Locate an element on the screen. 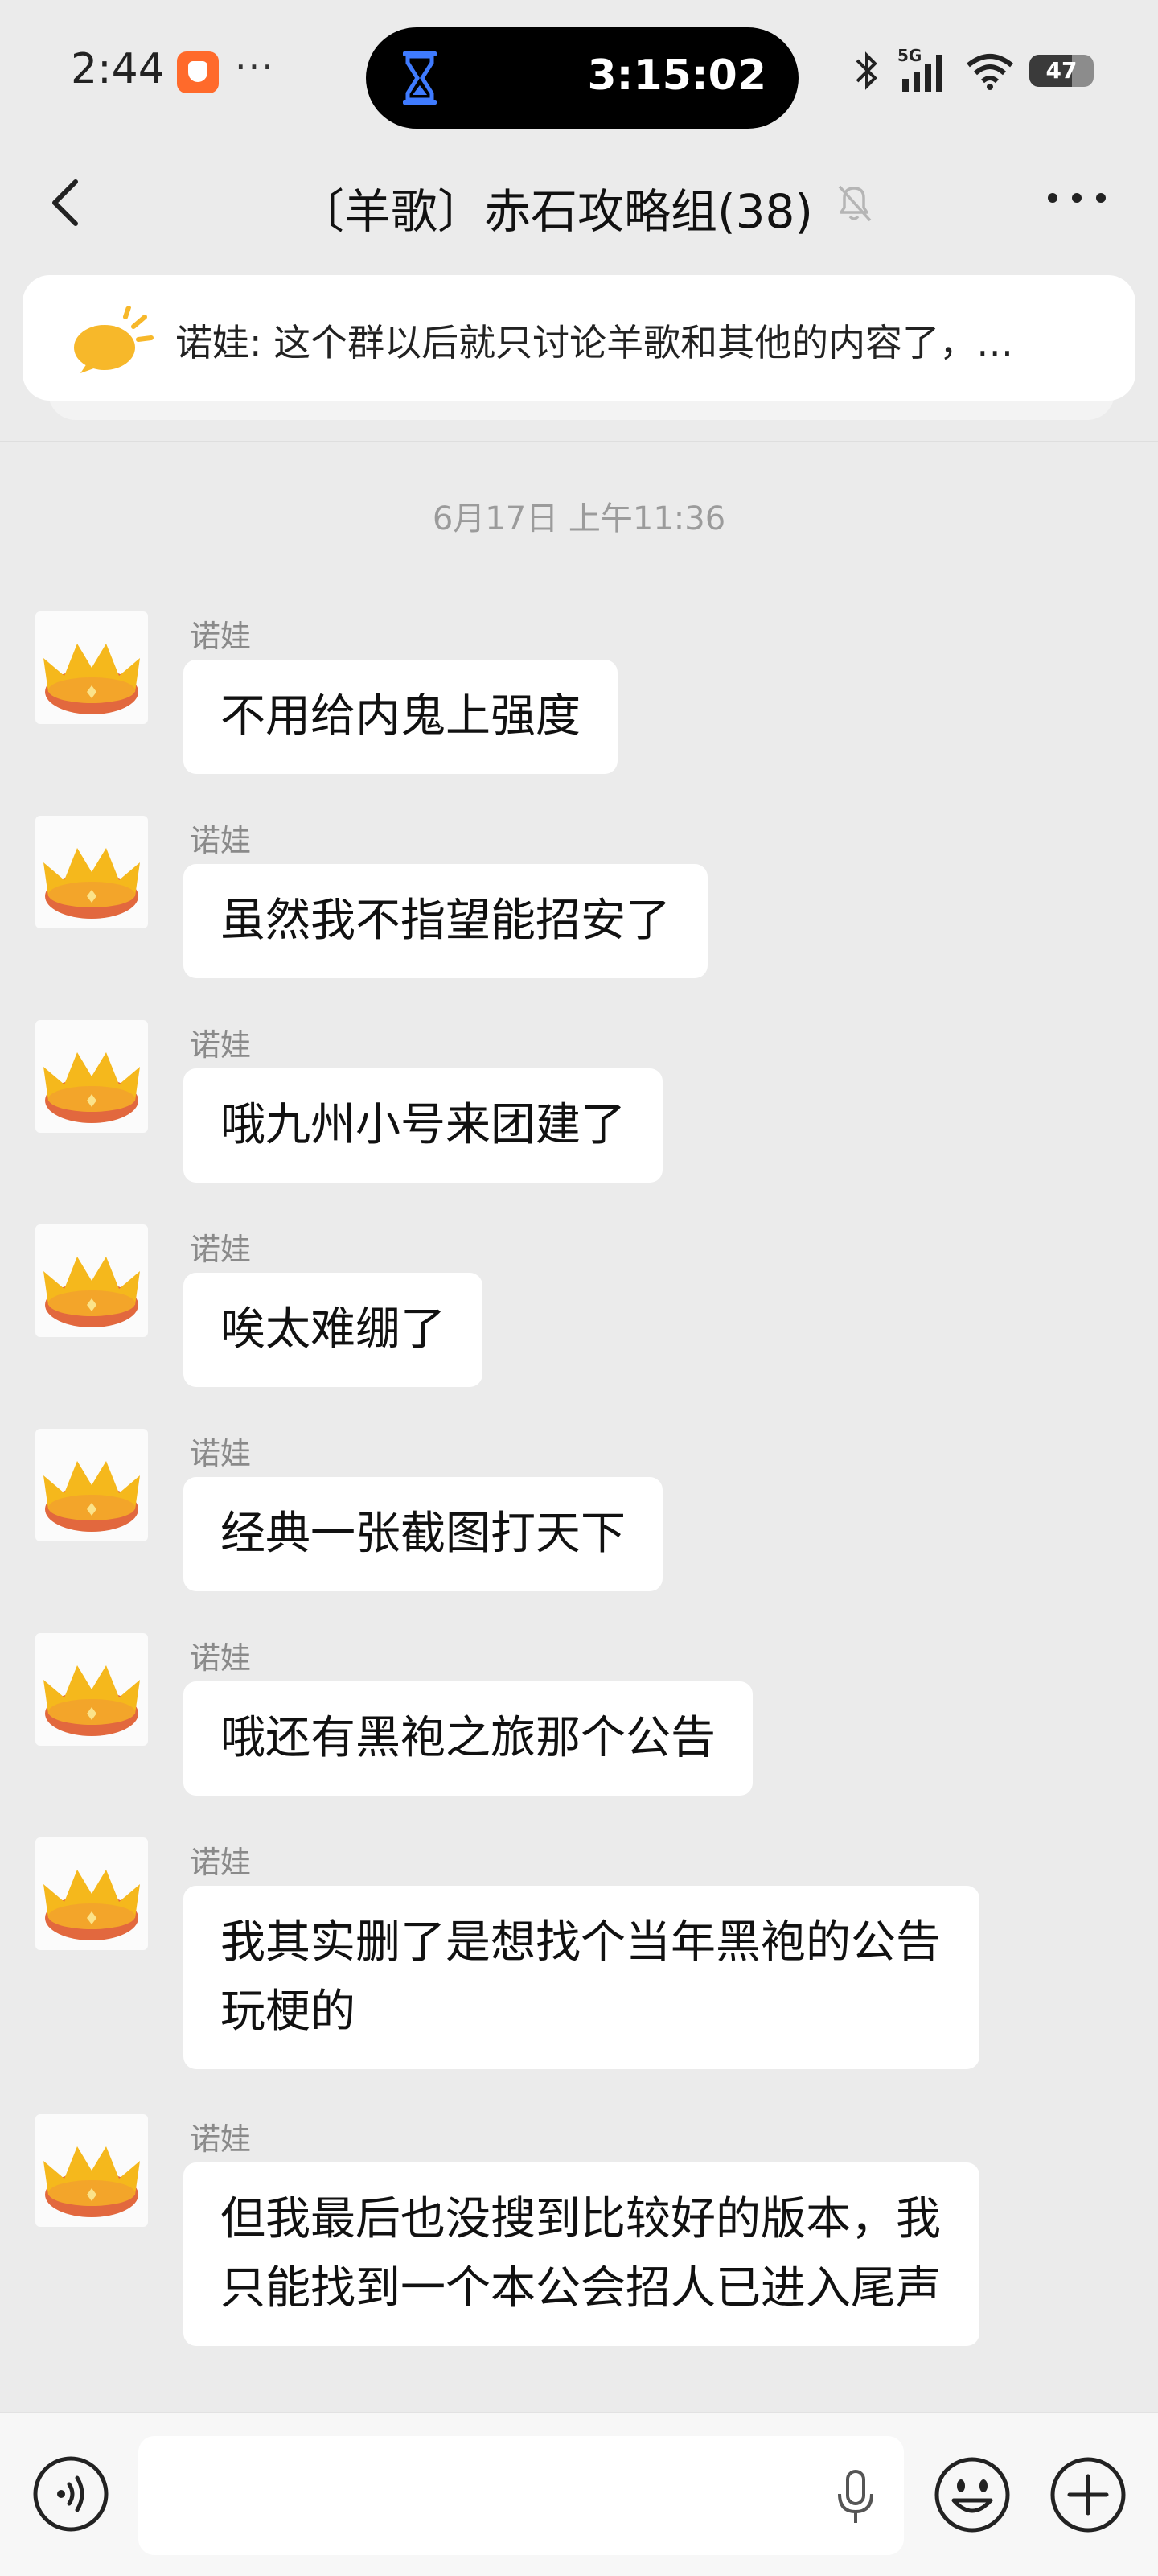 The image size is (1158, 2576). system-icons: 5G 47 is located at coordinates (972, 71).